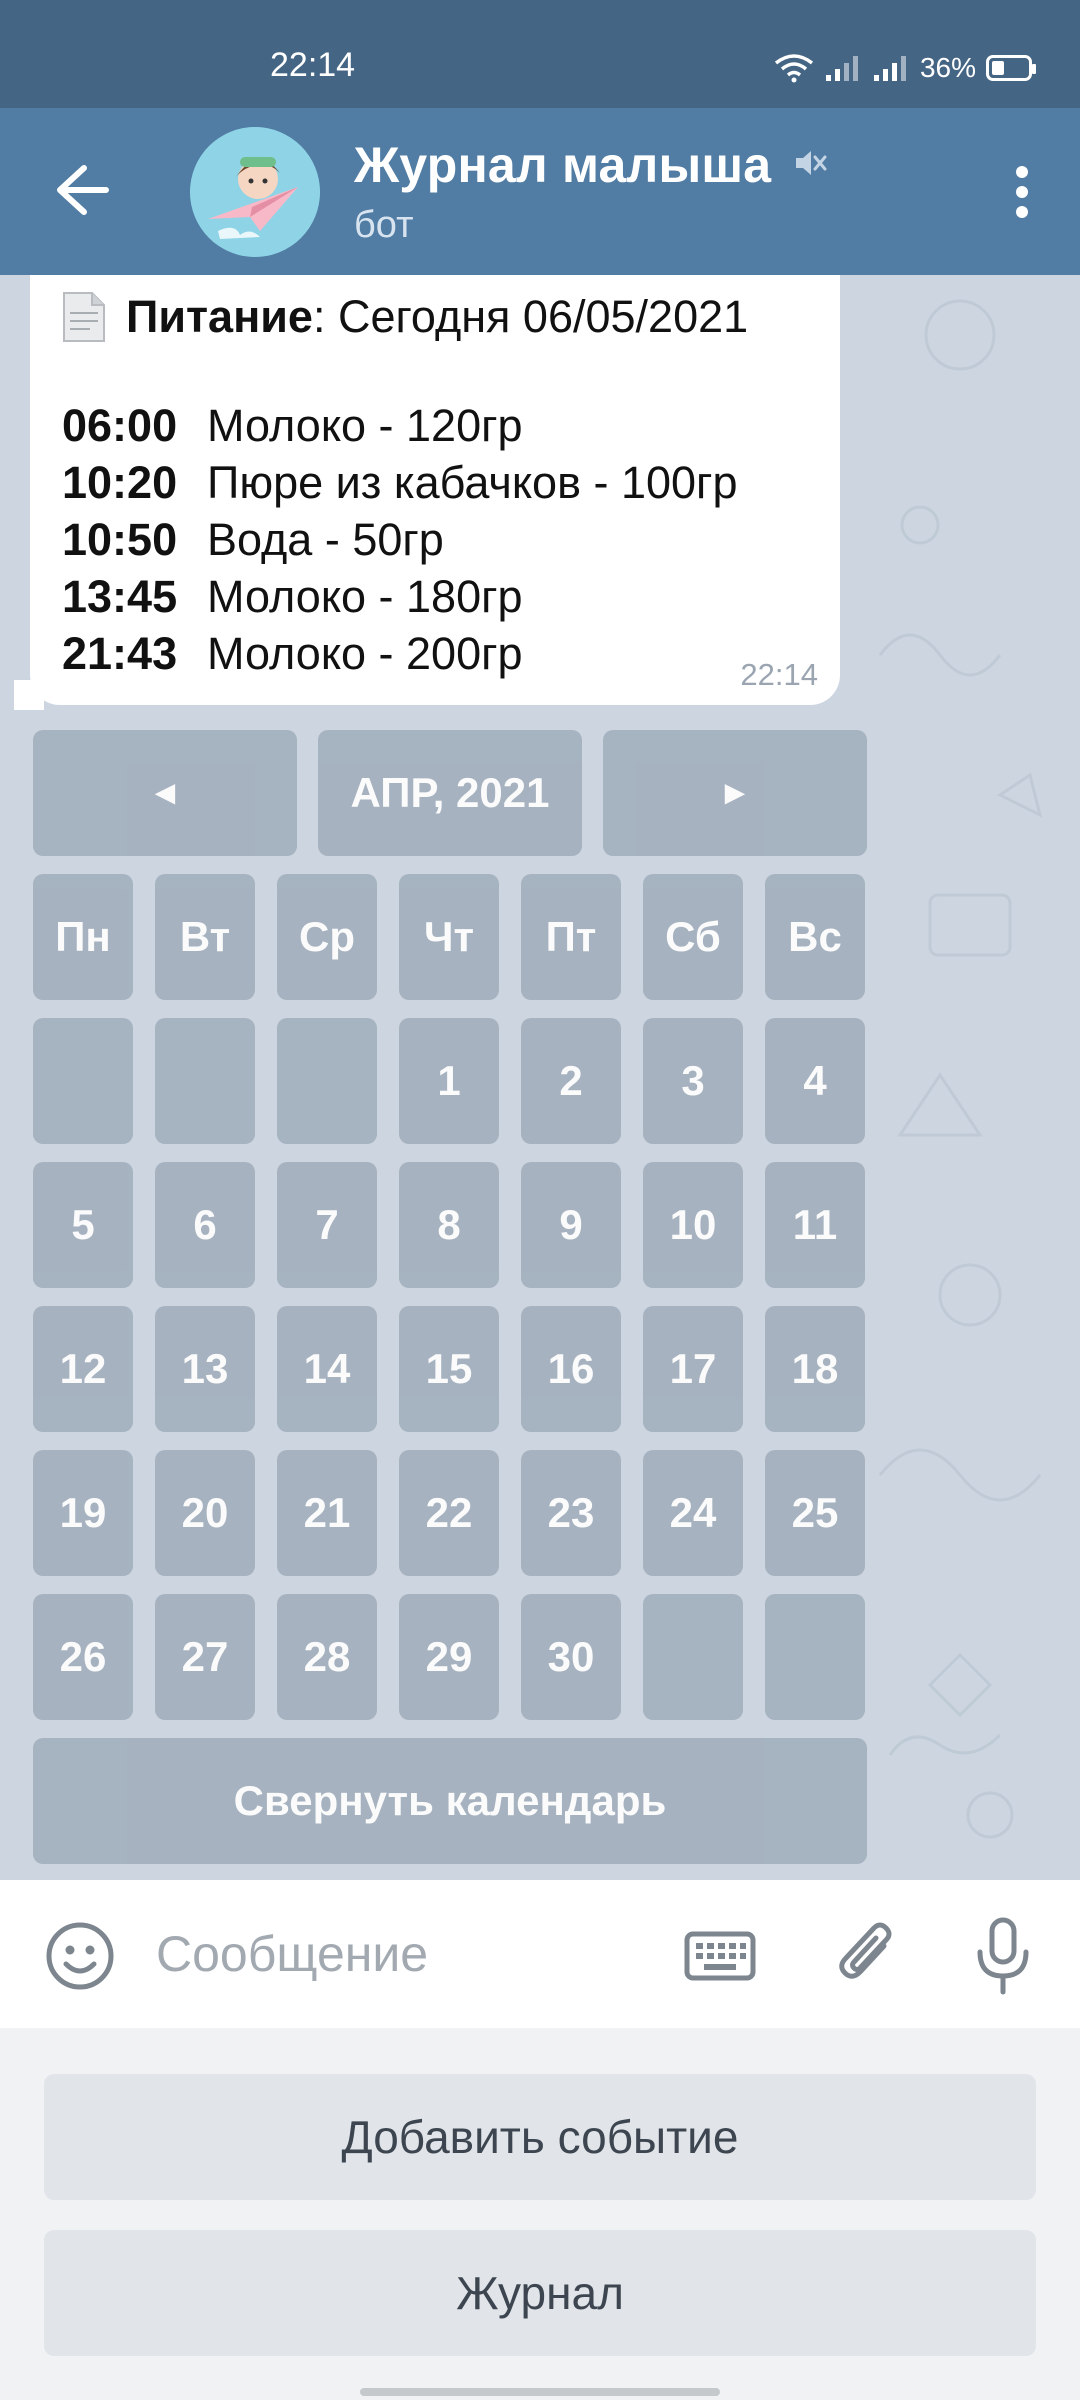  Describe the element at coordinates (449, 1657) in the screenshot. I see `calendar-day: 29` at that location.